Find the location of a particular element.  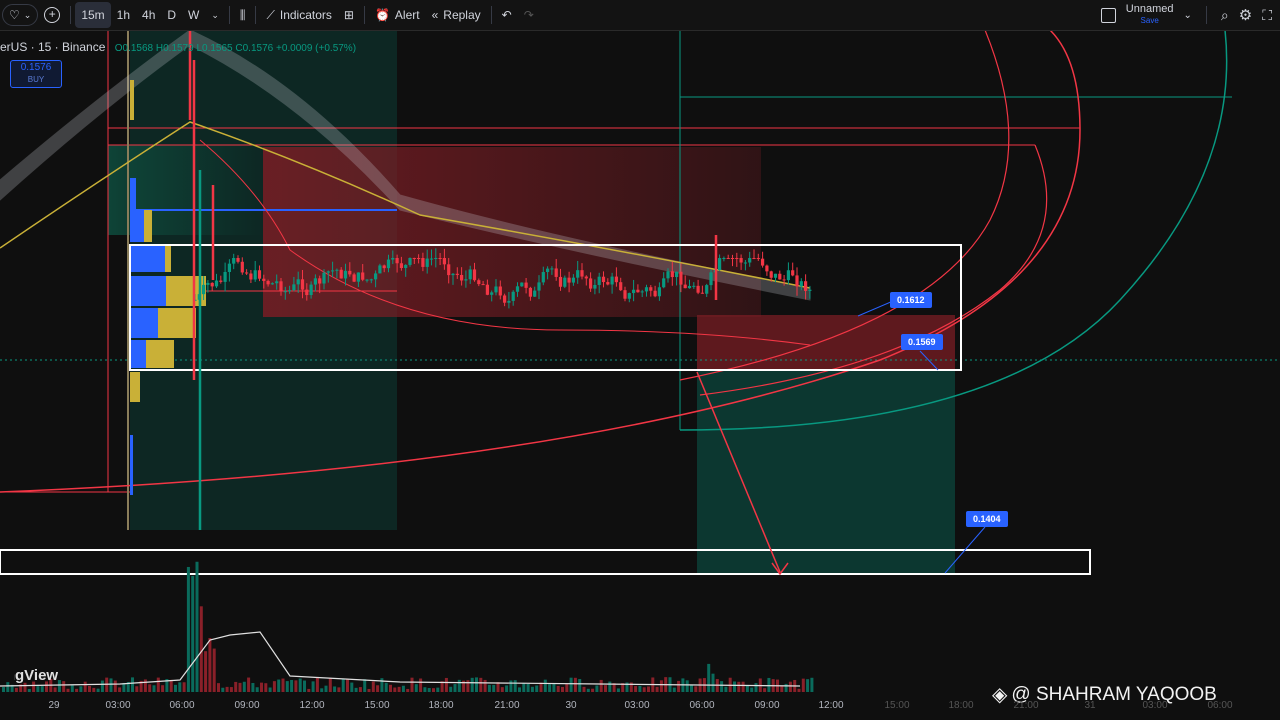

time-axis-label: 06:00 is located at coordinates (702, 705).